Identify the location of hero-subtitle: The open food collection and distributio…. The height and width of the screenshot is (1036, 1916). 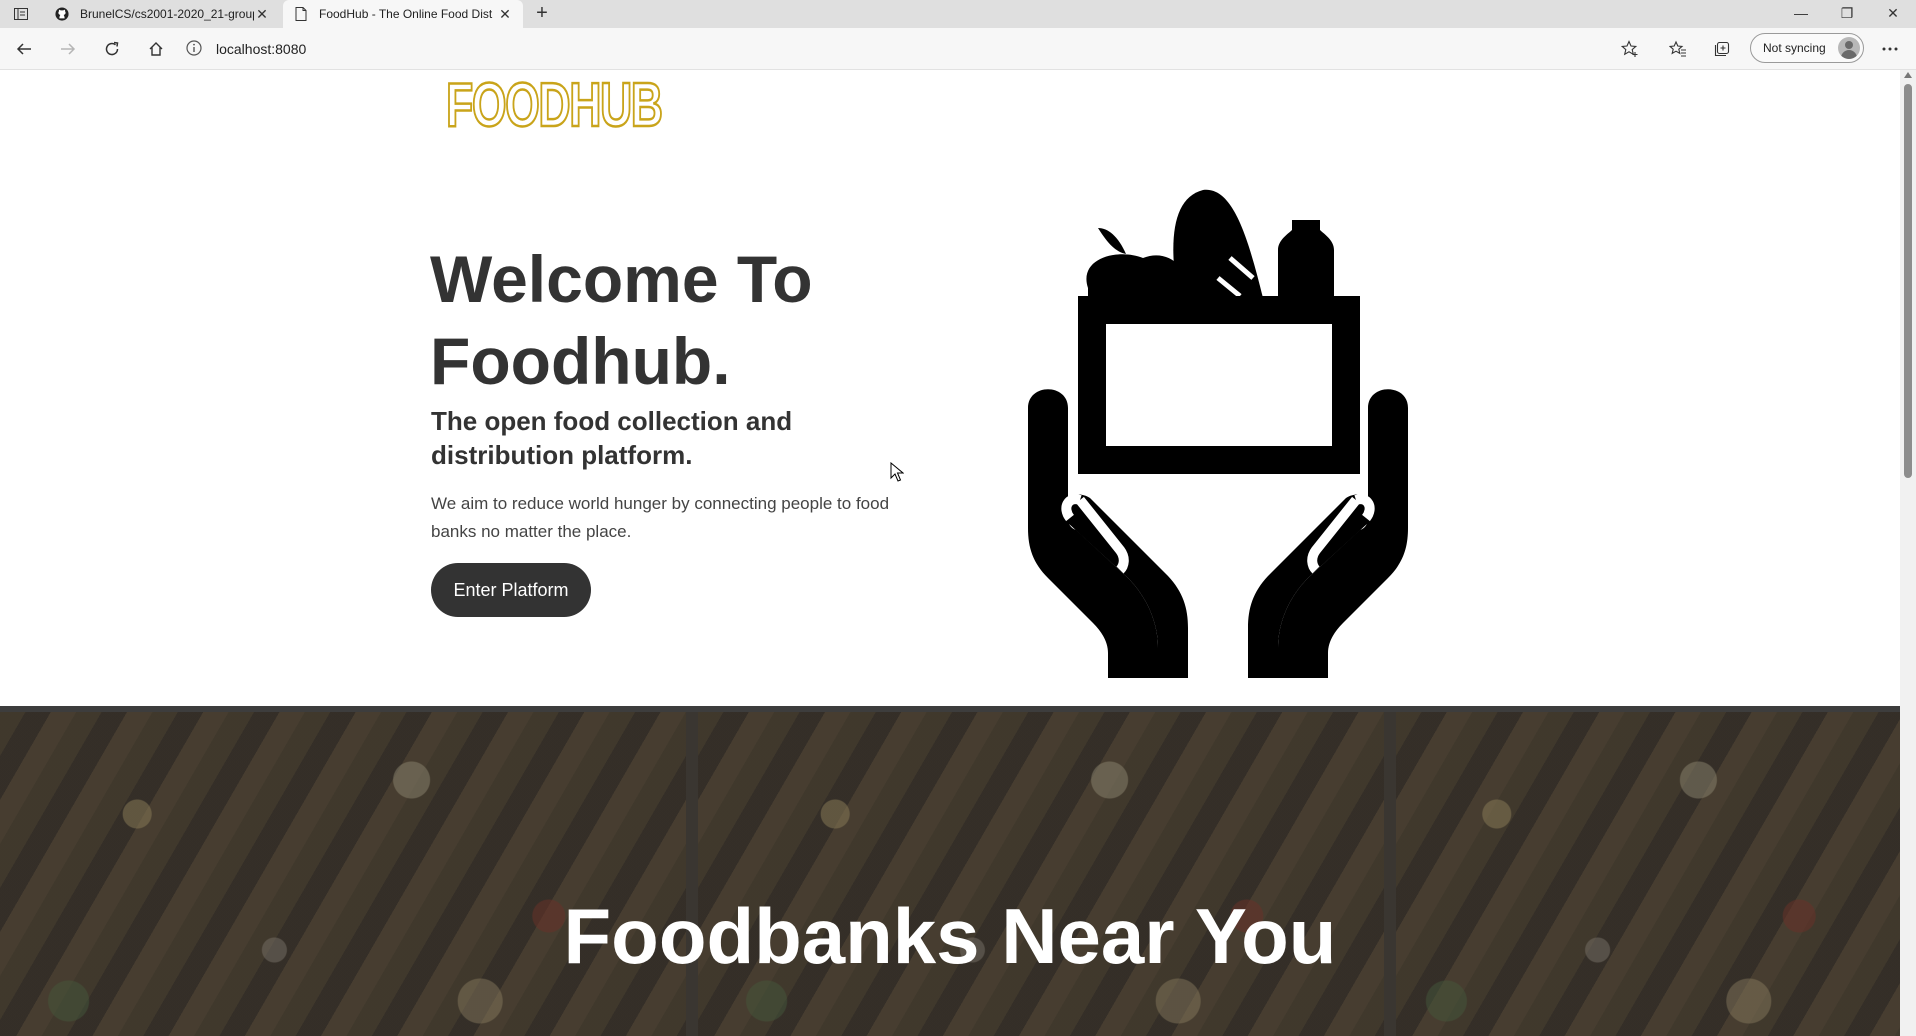
(612, 438).